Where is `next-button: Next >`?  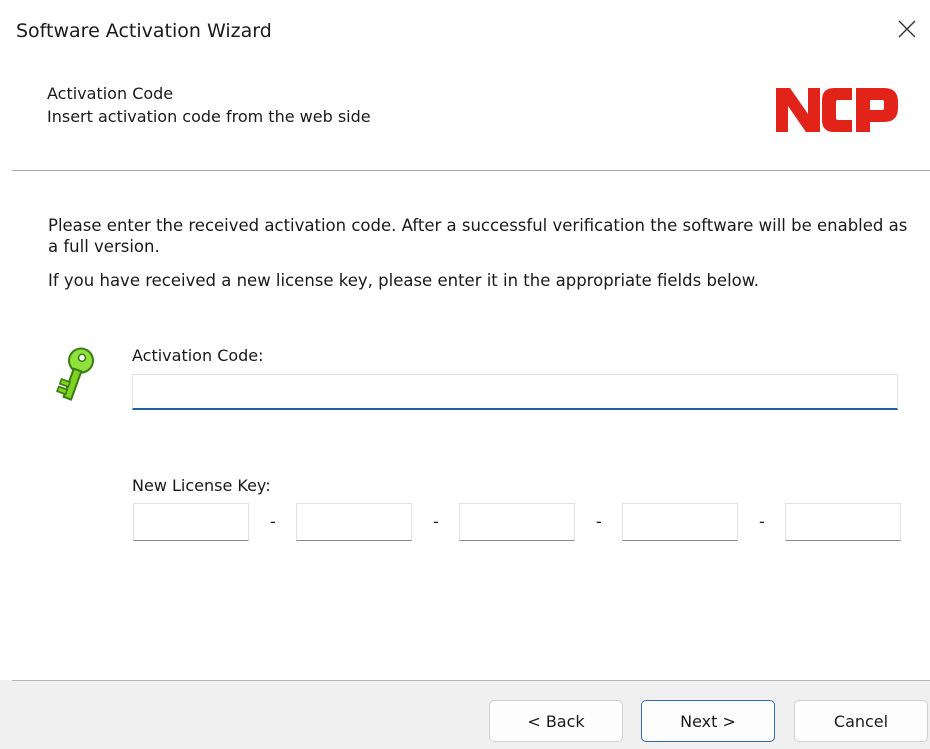
next-button: Next > is located at coordinates (708, 721).